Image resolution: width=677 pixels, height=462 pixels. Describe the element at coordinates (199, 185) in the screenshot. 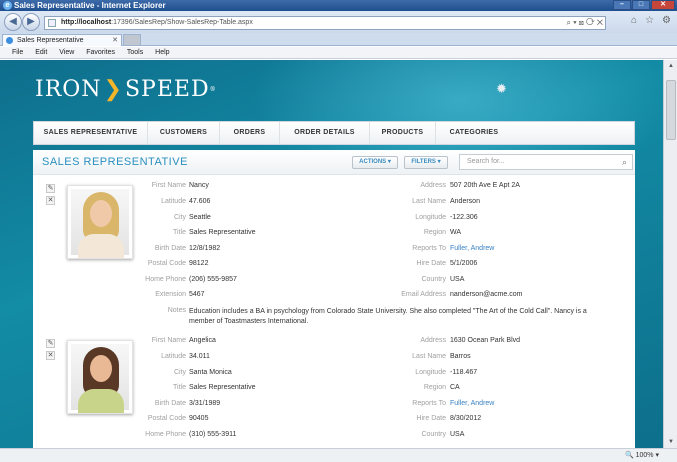

I see `value-first-name: Nancy` at that location.